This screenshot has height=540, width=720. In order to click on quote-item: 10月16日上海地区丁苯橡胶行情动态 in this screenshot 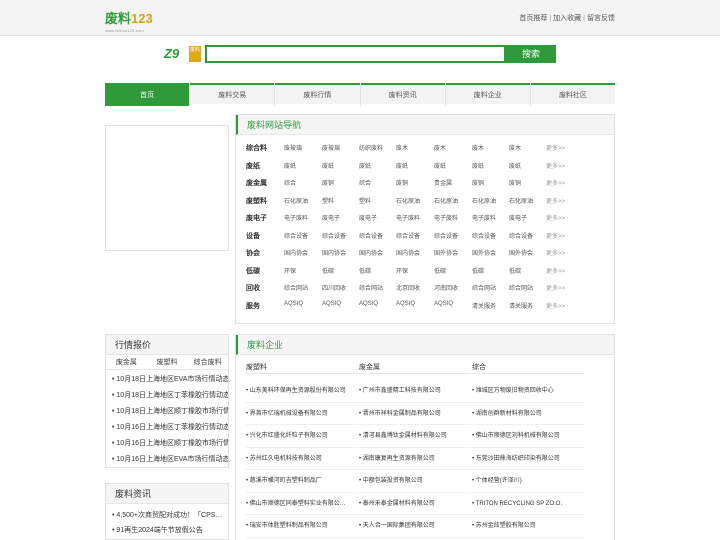, I will do `click(170, 428)`.